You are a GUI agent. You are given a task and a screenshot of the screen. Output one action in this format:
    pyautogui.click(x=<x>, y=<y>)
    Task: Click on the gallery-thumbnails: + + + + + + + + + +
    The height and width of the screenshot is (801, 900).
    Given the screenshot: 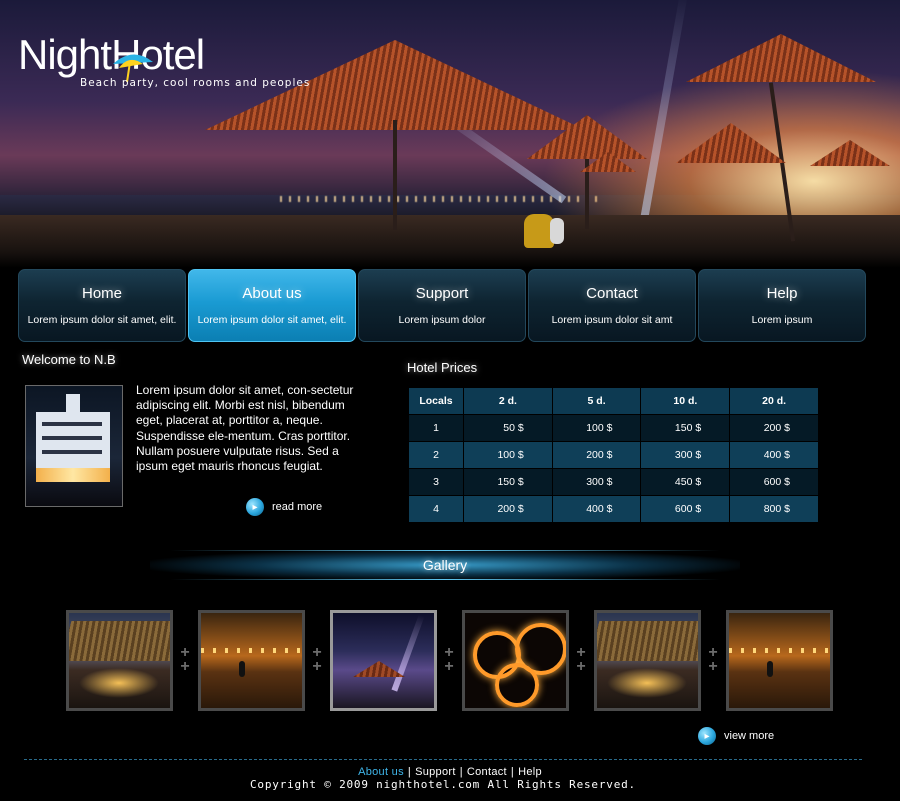 What is the action you would take?
    pyautogui.click(x=451, y=661)
    